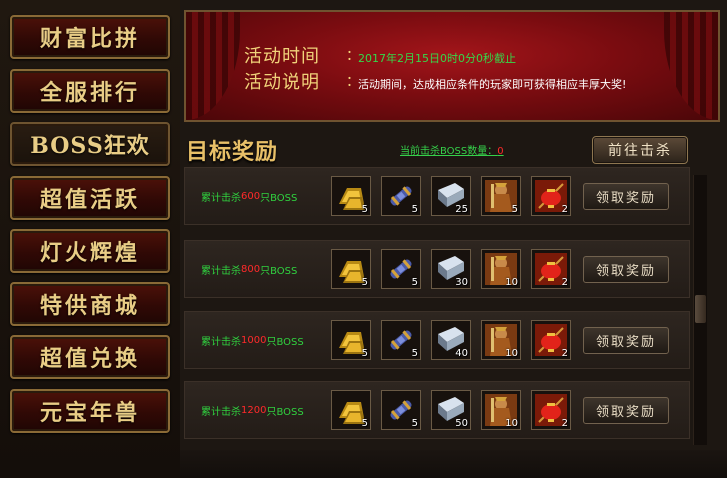 This screenshot has width=727, height=478. I want to click on nav-item-yuanbao-beast: 元宝年兽, so click(90, 411).